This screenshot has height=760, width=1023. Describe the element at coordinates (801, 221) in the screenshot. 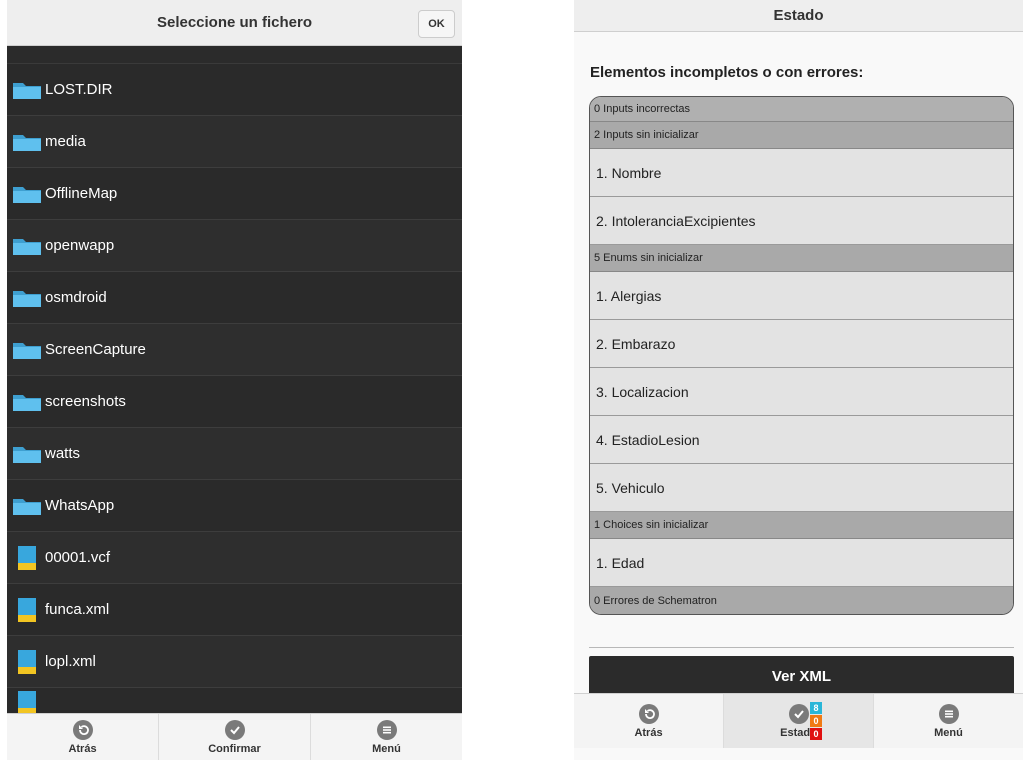

I see `status-item: 2. IntoleranciaExcipientes` at that location.